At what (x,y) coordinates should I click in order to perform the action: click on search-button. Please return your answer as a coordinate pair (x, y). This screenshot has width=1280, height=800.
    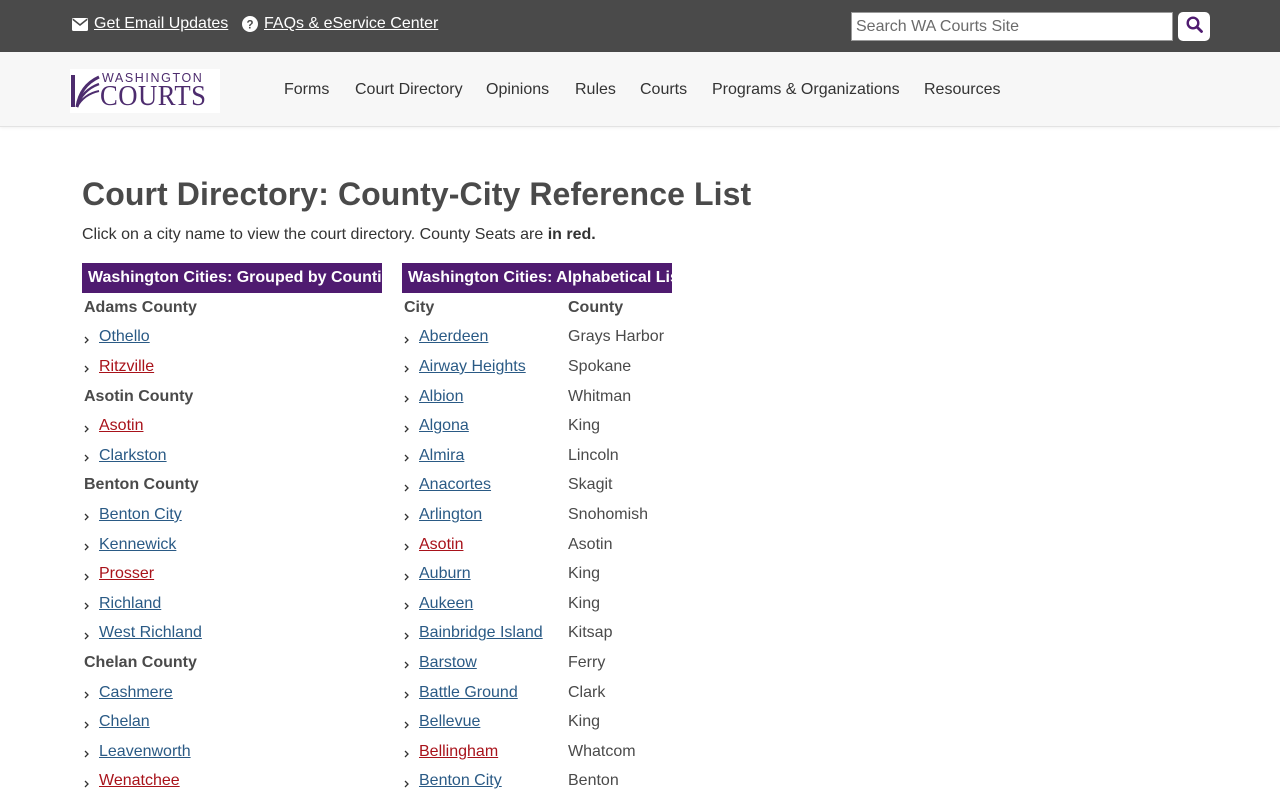
    Looking at the image, I should click on (1194, 26).